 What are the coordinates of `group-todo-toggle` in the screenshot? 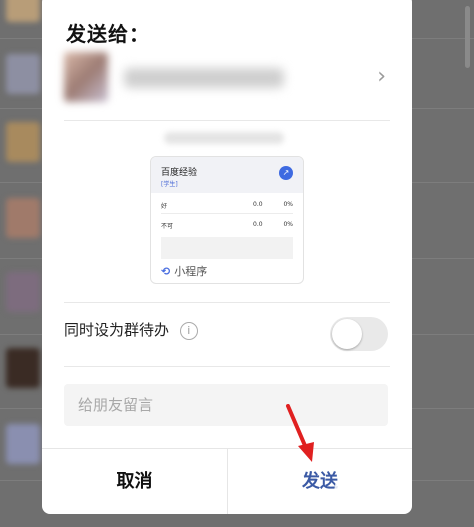 It's located at (359, 334).